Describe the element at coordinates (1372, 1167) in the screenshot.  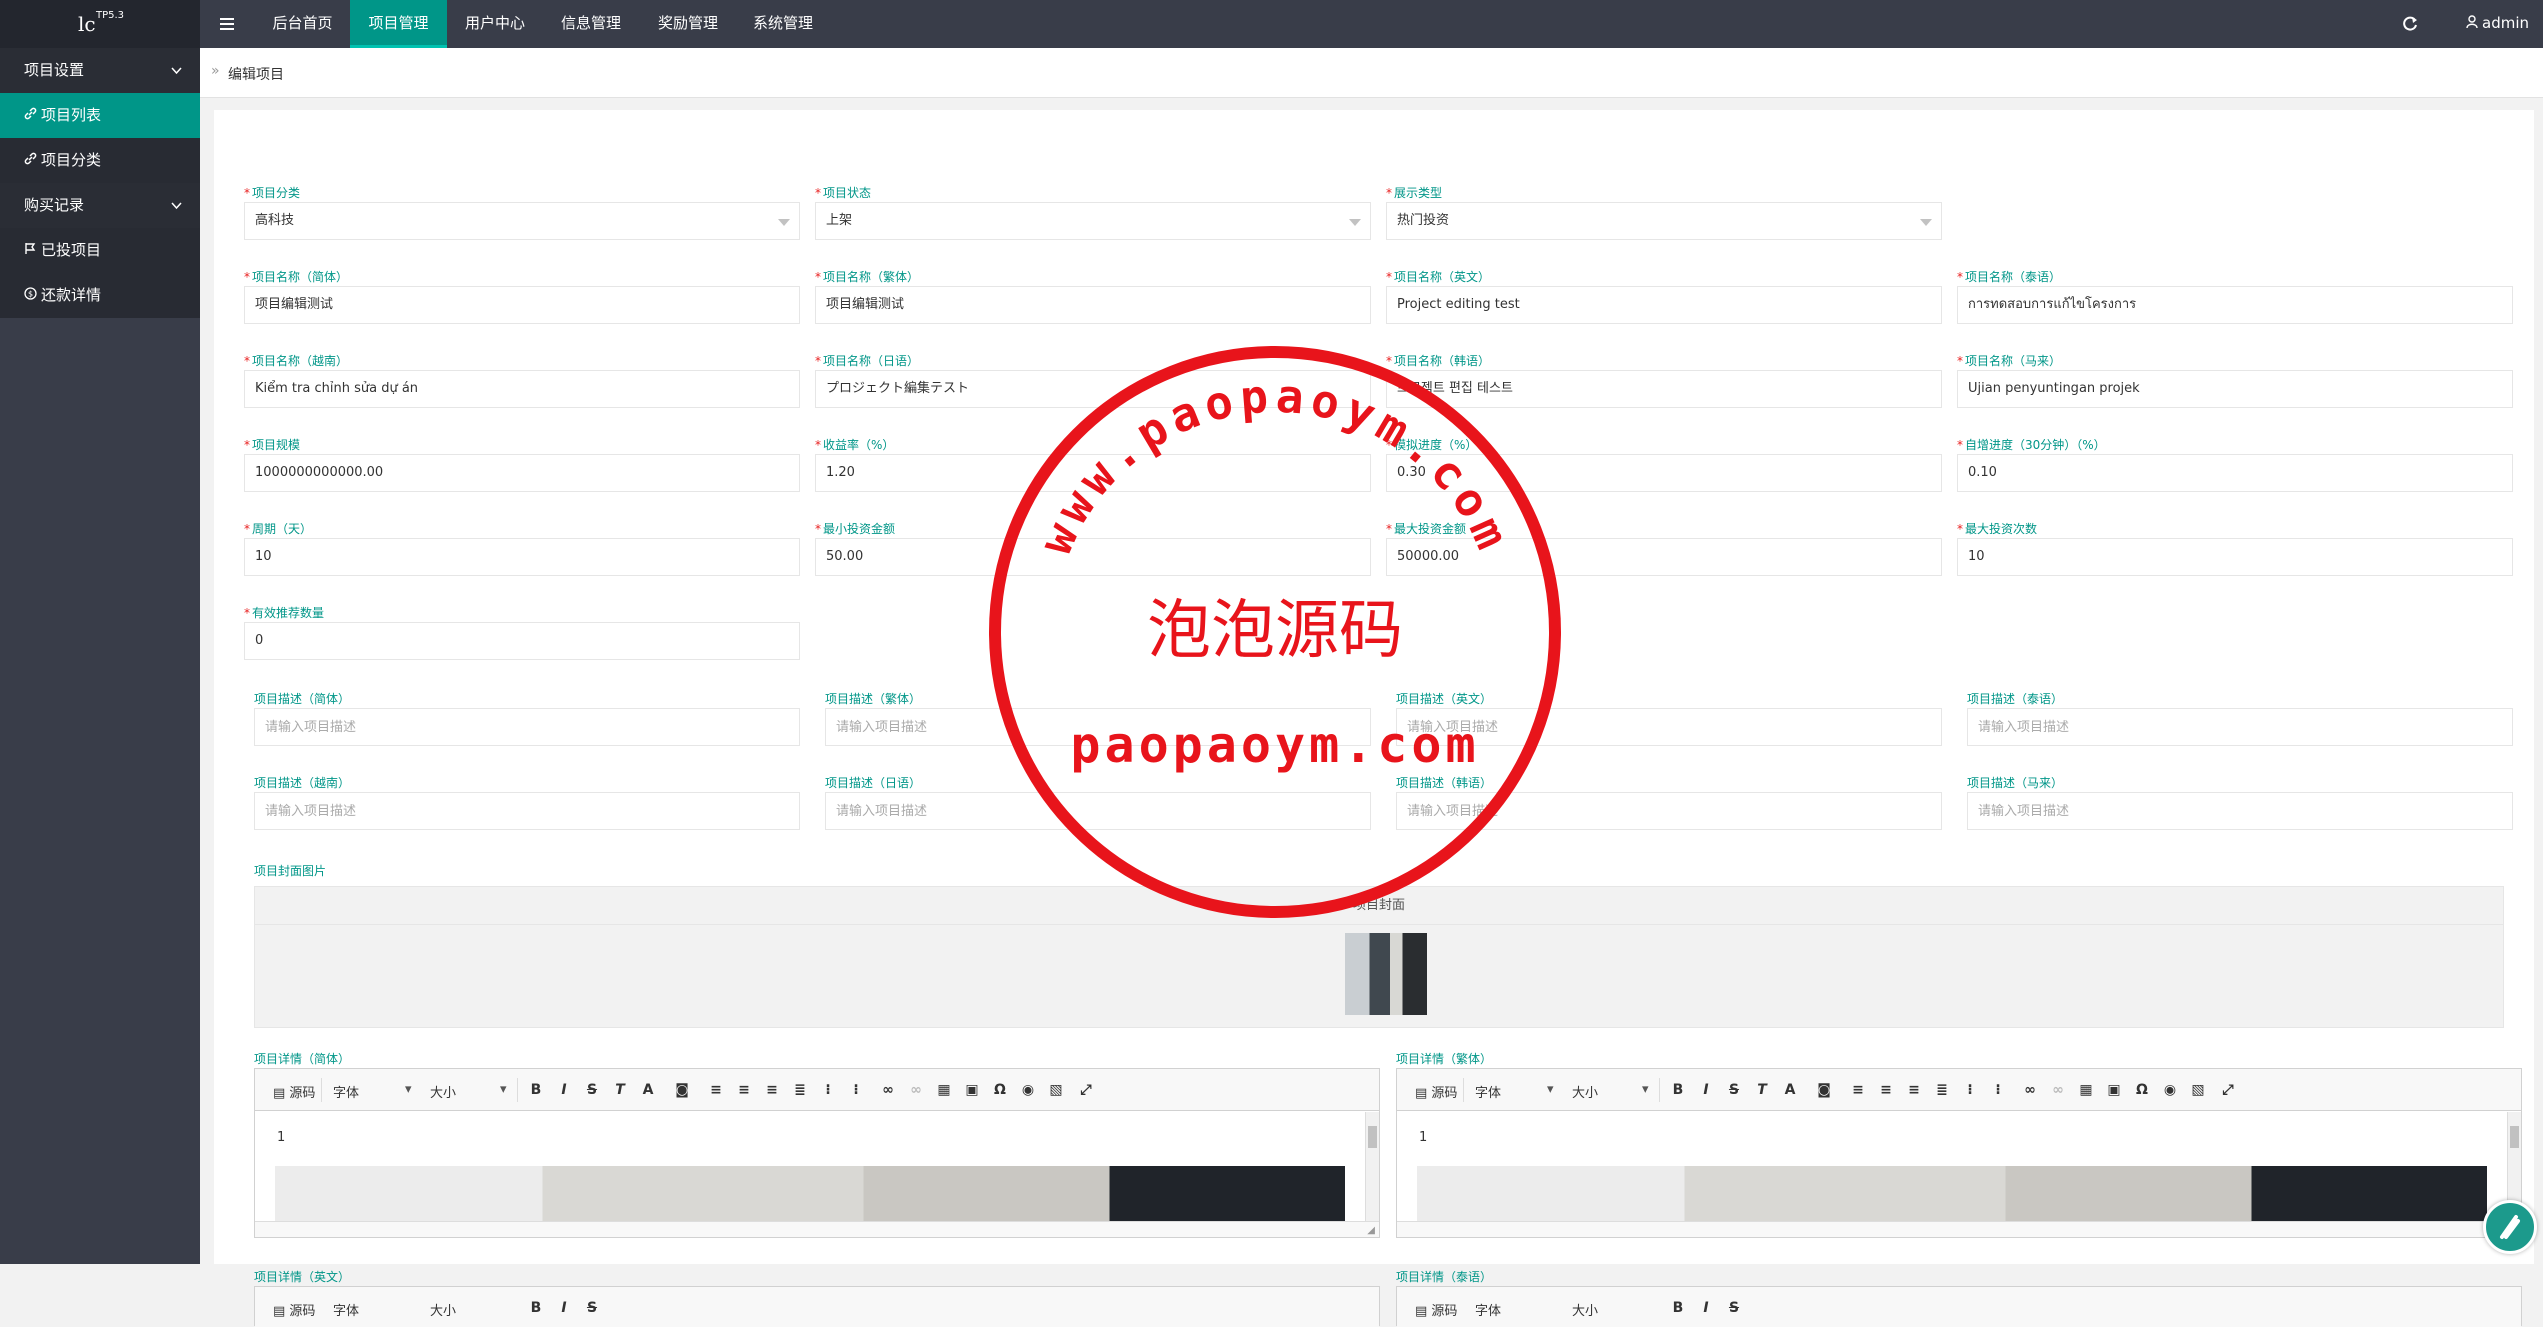
I see `editor-scrollbar` at that location.